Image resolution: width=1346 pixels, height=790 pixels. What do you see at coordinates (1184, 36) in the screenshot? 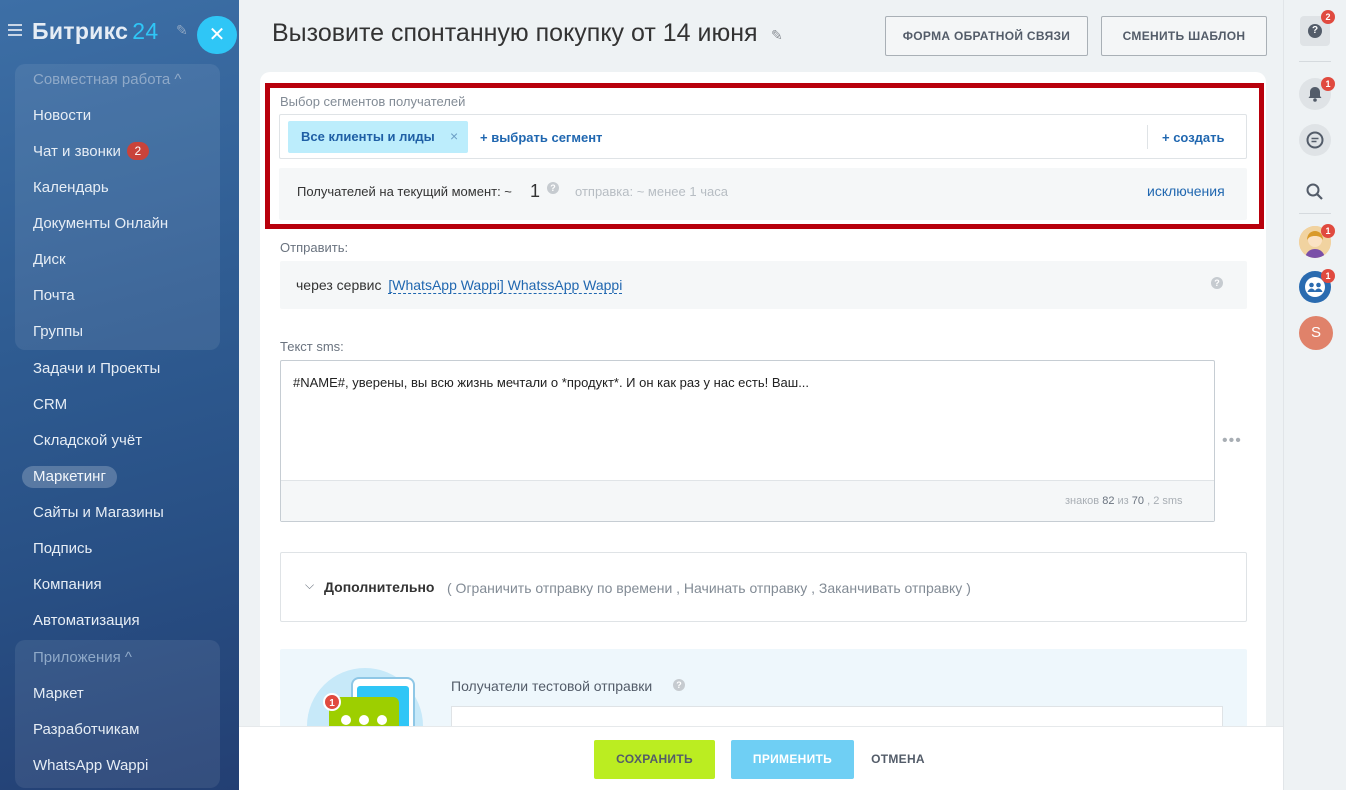
I see `change-template-button: СМЕНИТЬ ШАБЛОН` at bounding box center [1184, 36].